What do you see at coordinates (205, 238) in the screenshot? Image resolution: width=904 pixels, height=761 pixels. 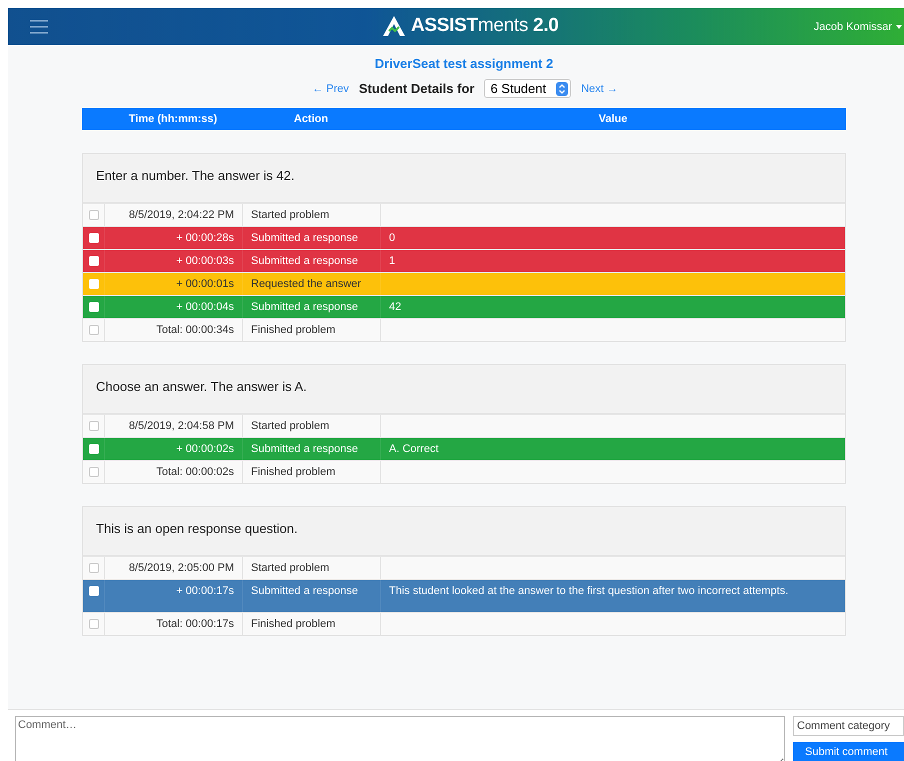 I see `time-cell: + 00:00:28s` at bounding box center [205, 238].